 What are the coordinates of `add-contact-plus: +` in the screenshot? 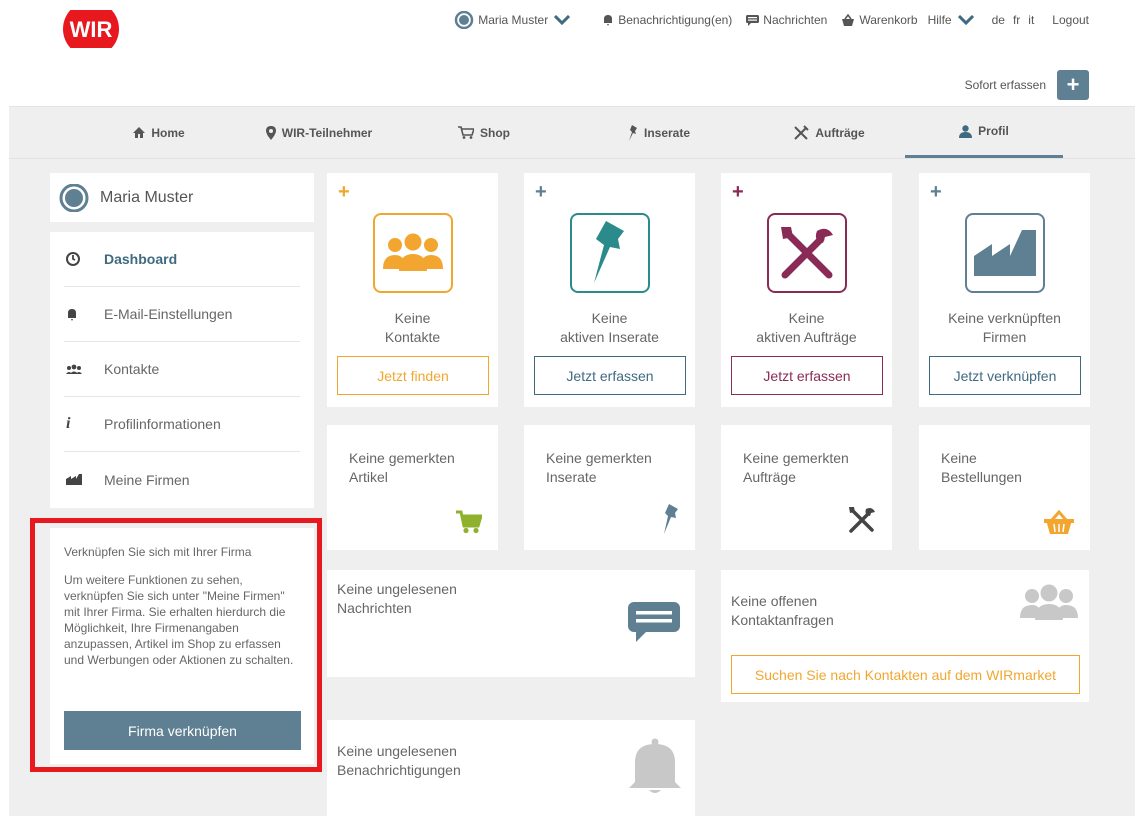 It's located at (344, 192).